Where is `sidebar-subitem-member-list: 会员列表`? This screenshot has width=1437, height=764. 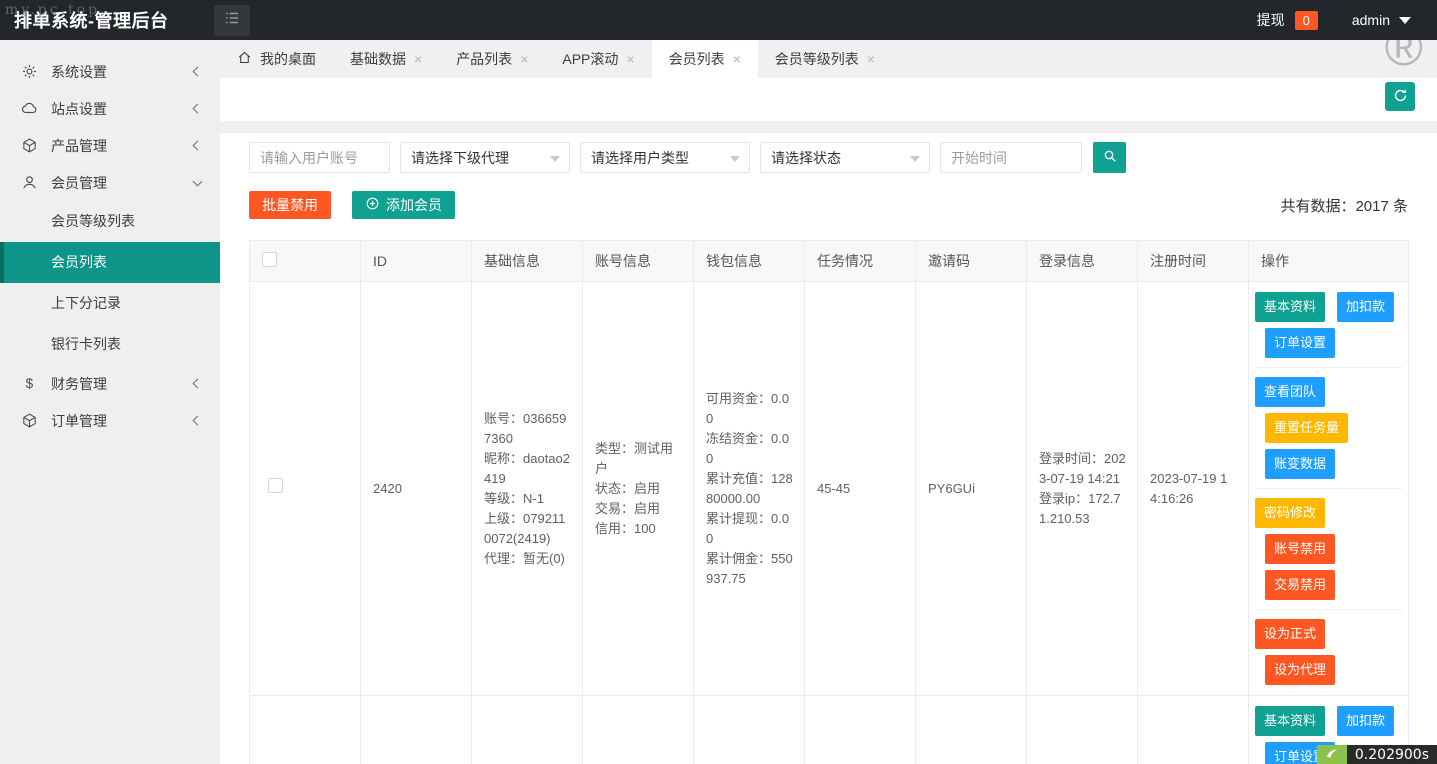
sidebar-subitem-member-list: 会员列表 is located at coordinates (110, 262).